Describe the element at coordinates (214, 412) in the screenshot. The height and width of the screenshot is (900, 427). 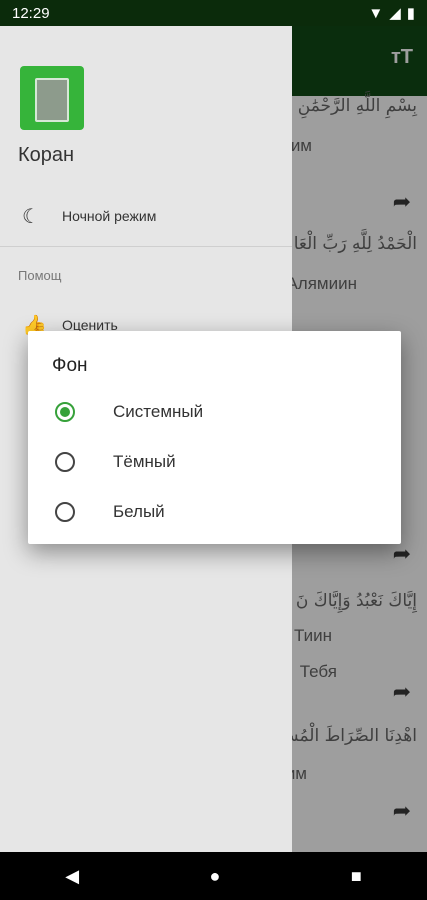
I see `option-system: Системный` at that location.